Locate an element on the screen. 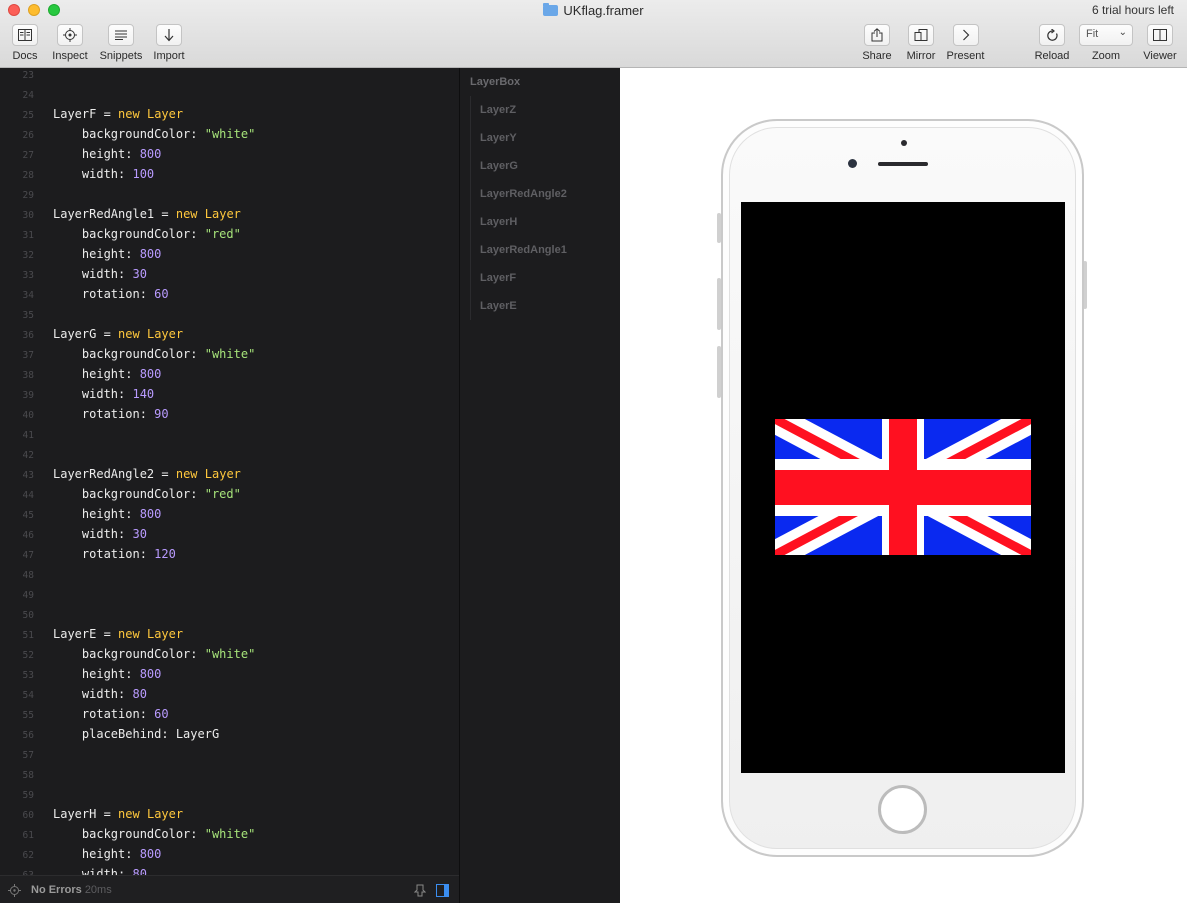 The height and width of the screenshot is (903, 1187). code-line: 26 backgroundColor: "white" is located at coordinates (128, 134).